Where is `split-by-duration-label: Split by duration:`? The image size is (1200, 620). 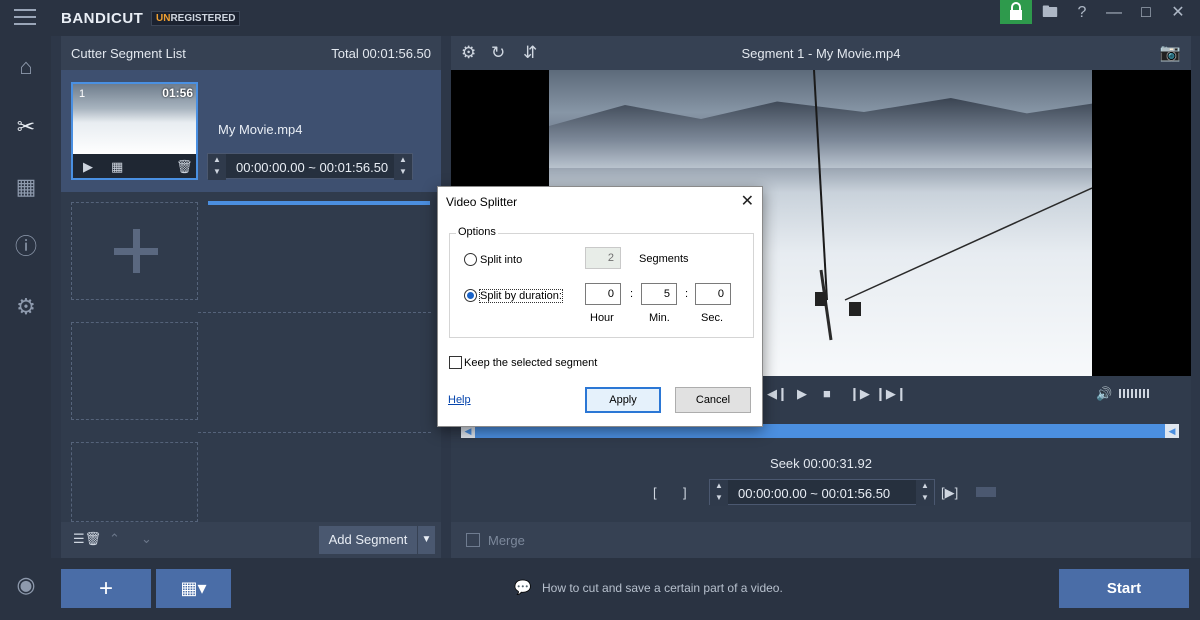 split-by-duration-label: Split by duration: is located at coordinates (521, 296).